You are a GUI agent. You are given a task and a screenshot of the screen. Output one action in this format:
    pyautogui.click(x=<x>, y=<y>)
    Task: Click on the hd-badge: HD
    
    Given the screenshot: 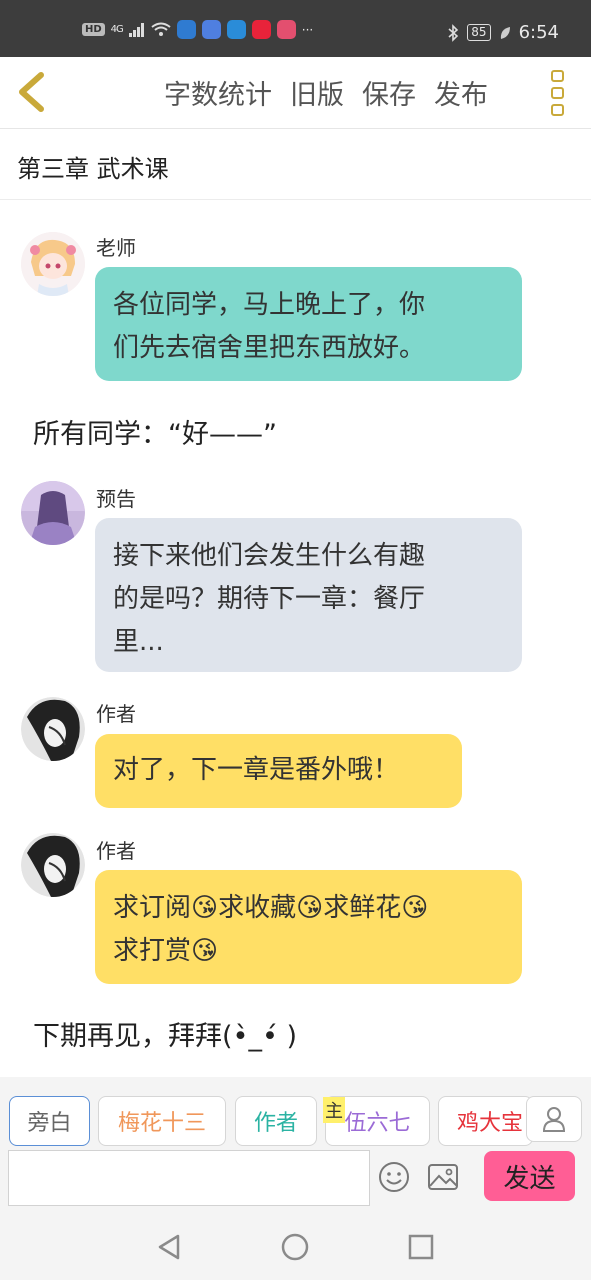 What is the action you would take?
    pyautogui.click(x=93, y=29)
    